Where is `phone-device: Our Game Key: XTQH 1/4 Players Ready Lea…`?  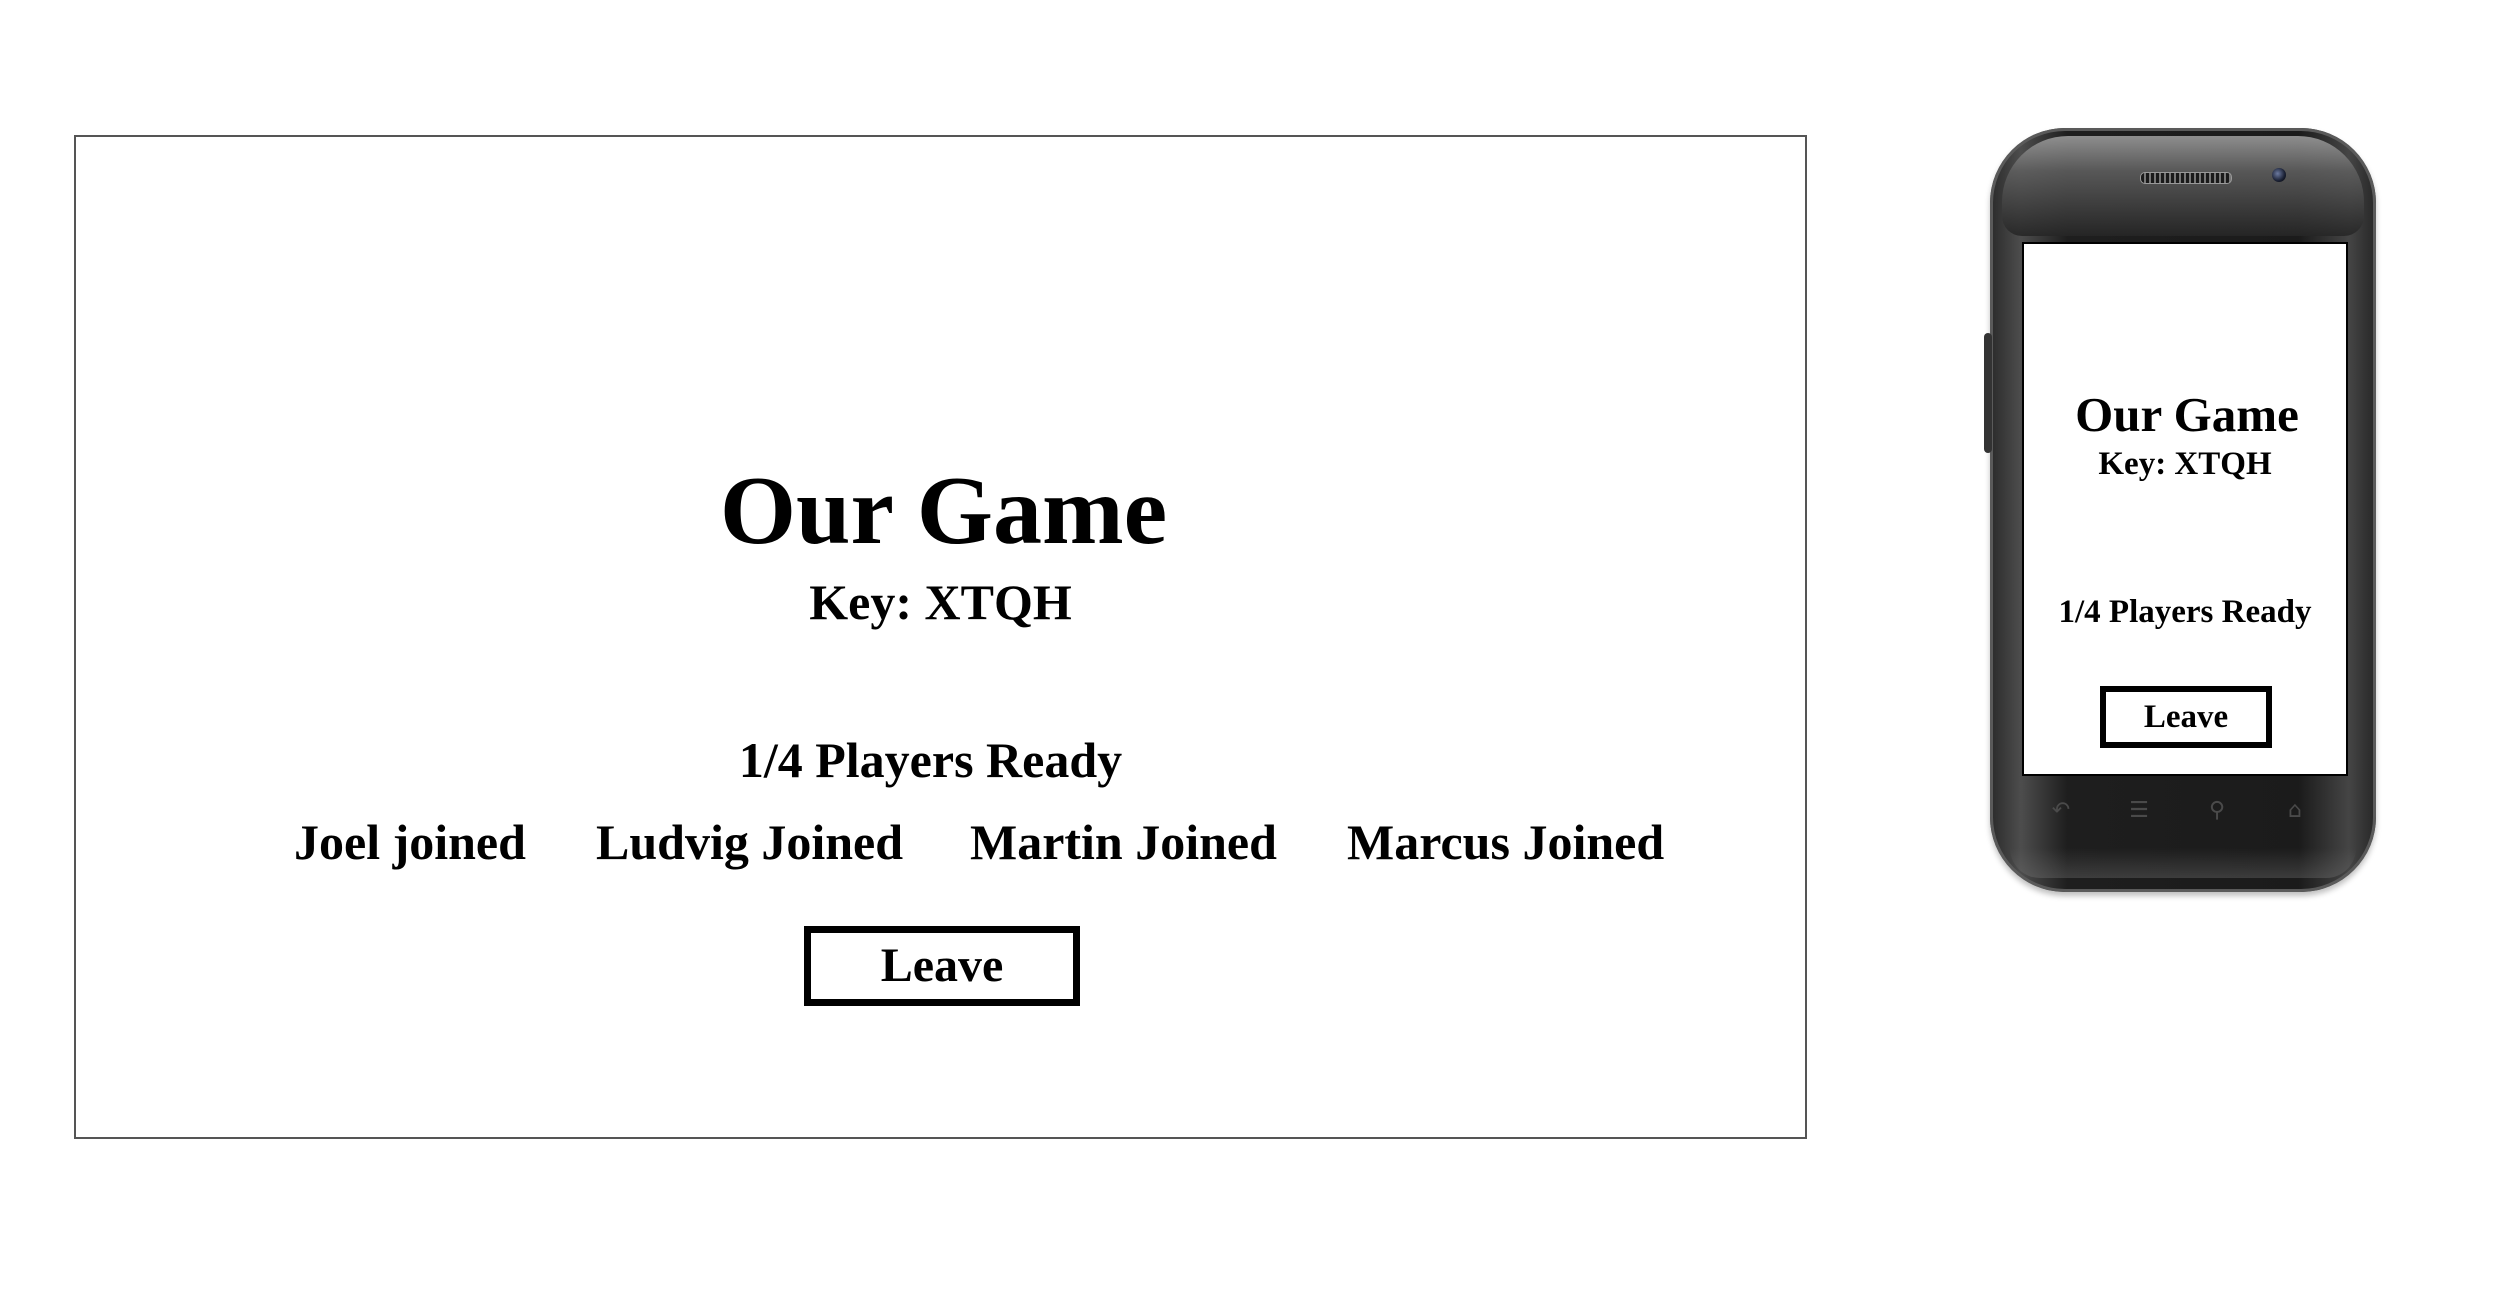 phone-device: Our Game Key: XTQH 1/4 Players Ready Lea… is located at coordinates (2180, 510).